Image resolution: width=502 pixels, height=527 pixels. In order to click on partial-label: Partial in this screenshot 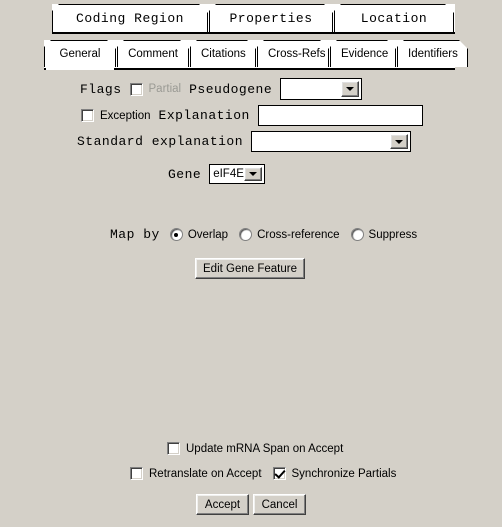, I will do `click(165, 89)`.